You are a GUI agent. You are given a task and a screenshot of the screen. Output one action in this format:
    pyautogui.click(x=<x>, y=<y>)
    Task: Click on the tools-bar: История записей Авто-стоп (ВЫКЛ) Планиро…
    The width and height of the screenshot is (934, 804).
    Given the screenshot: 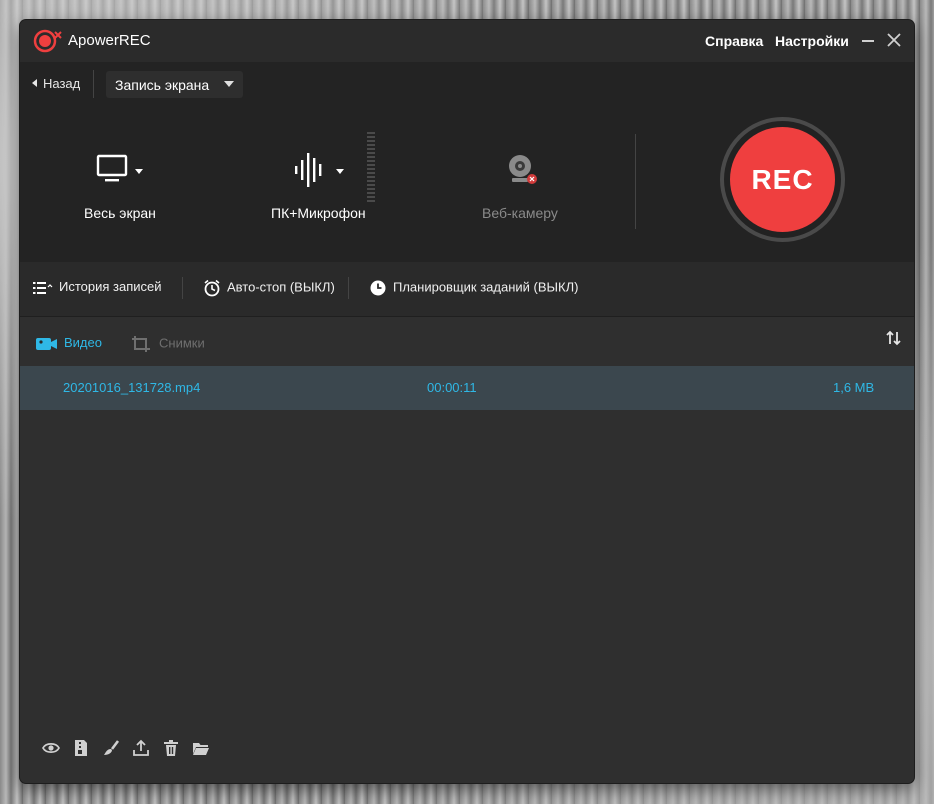 What is the action you would take?
    pyautogui.click(x=467, y=289)
    